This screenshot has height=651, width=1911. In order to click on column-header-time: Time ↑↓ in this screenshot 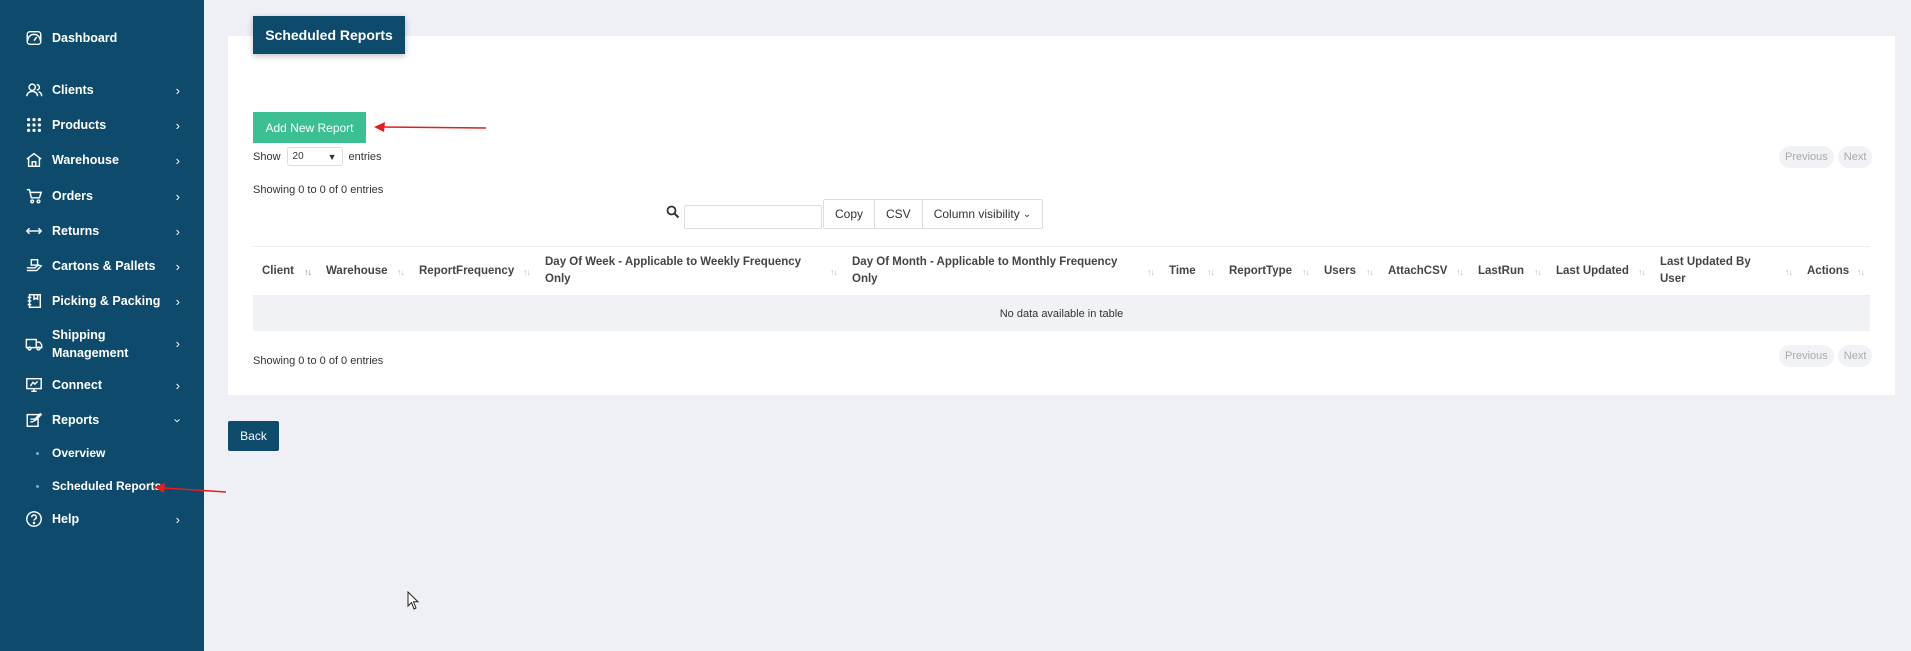, I will do `click(1190, 271)`.